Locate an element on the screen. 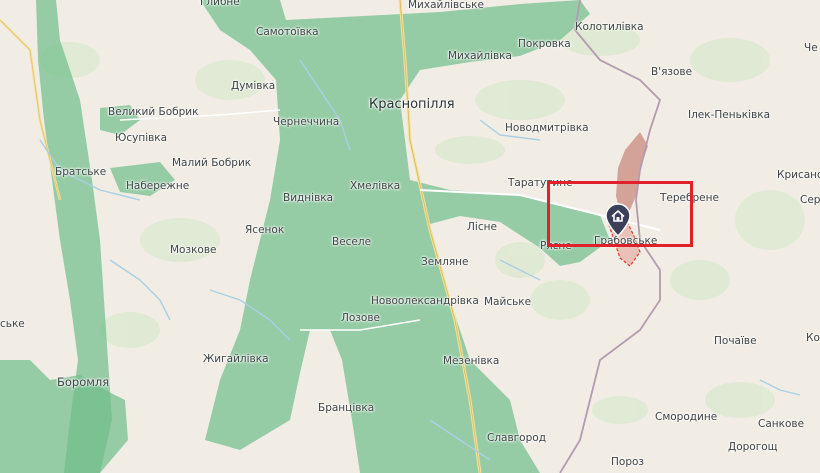 This screenshot has height=473, width=820. place-label-bratske: Братське is located at coordinates (81, 172).